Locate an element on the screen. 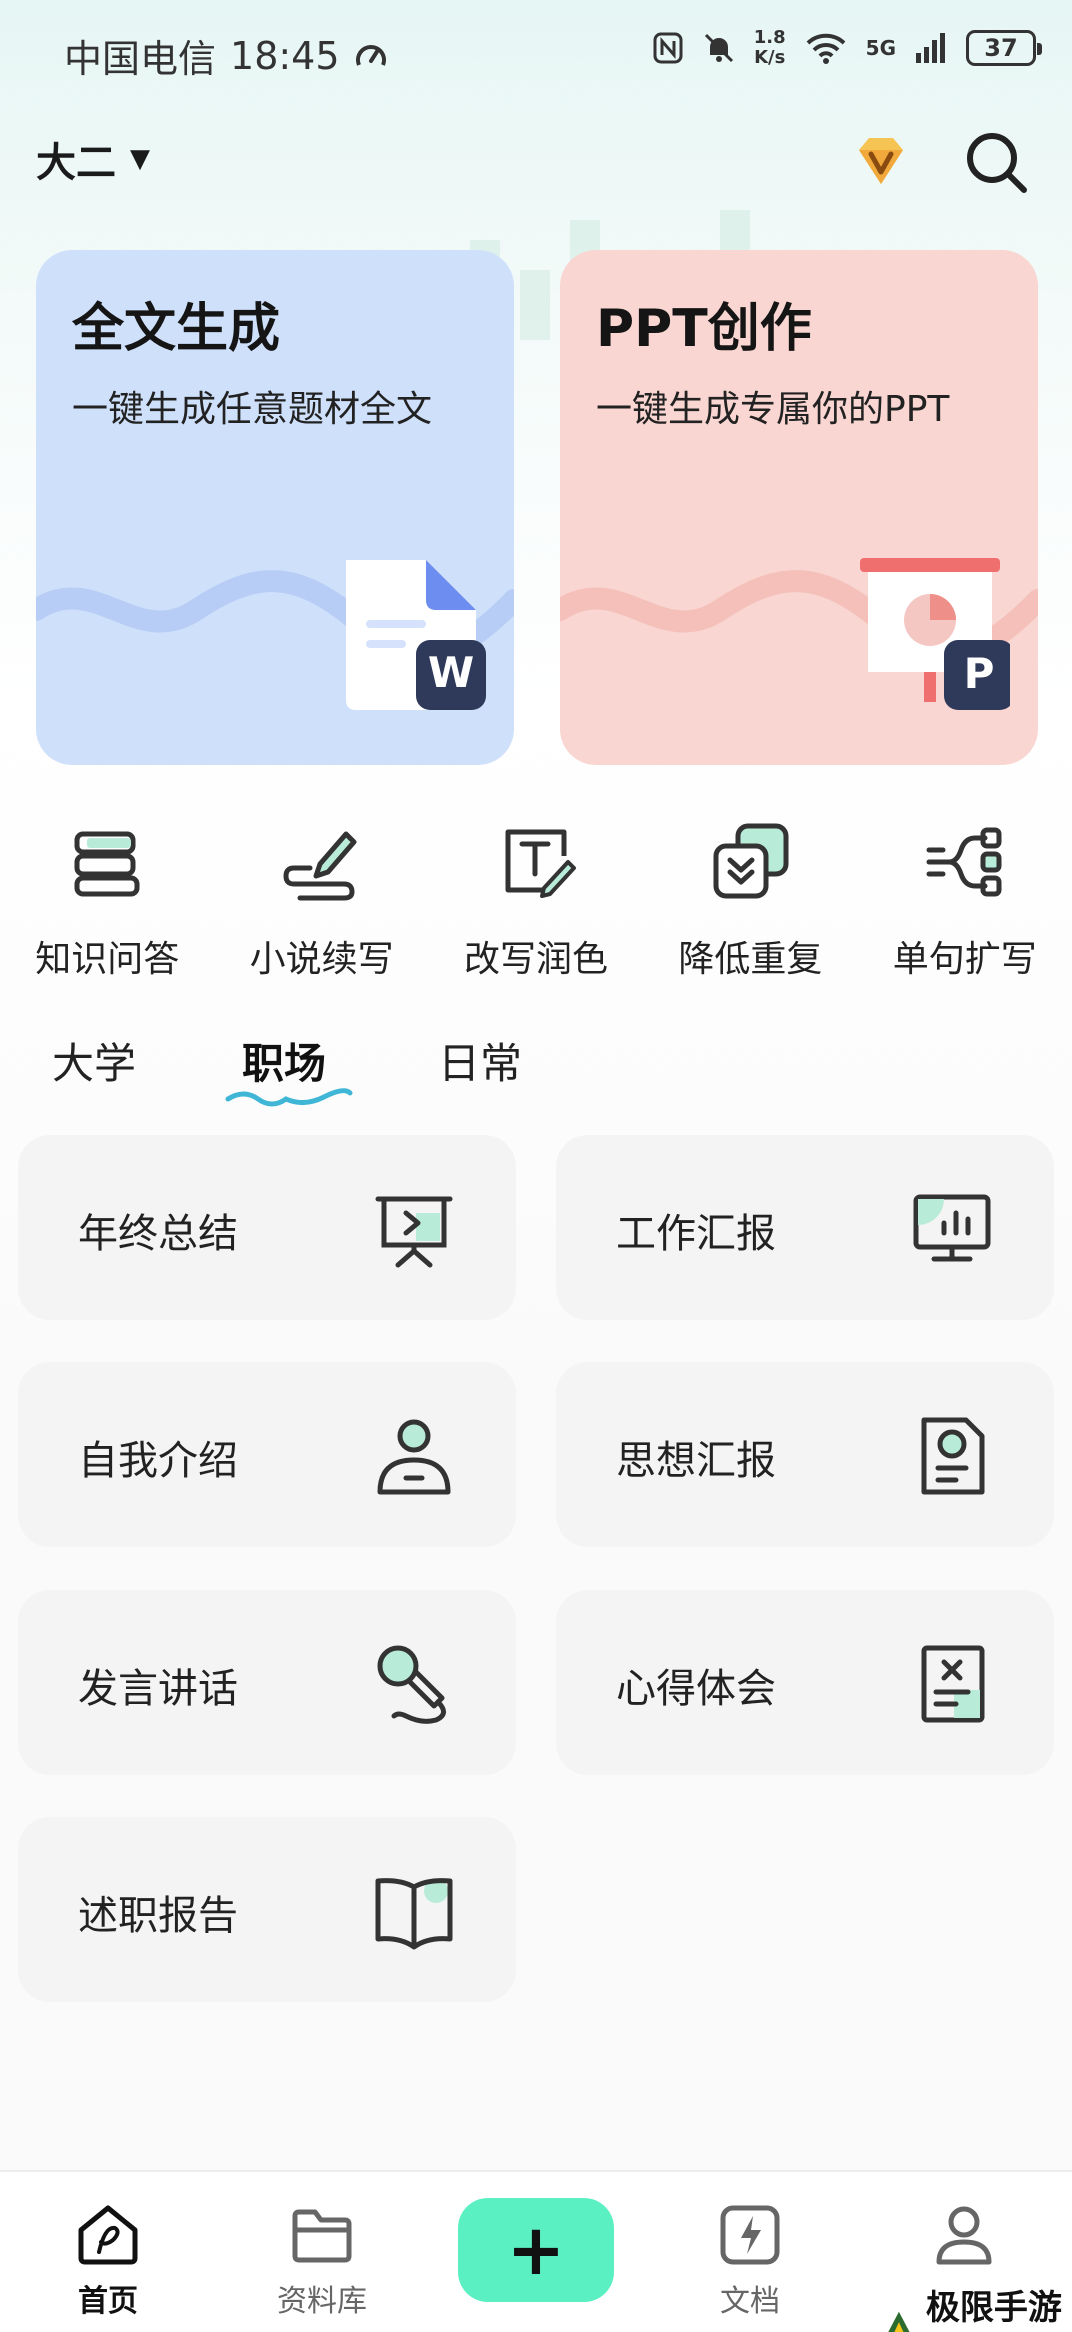  card-title: 全文生成 is located at coordinates (176, 329).